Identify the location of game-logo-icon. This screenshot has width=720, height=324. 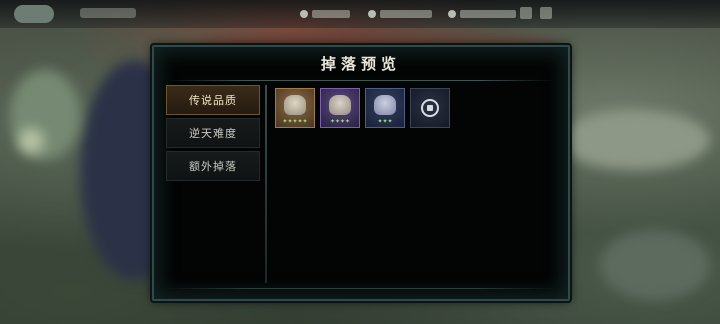
(34, 14).